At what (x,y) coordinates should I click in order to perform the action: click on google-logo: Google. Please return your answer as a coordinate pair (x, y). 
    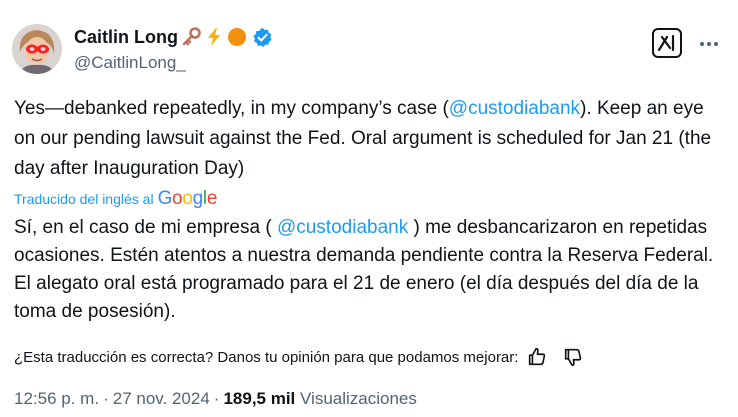
    Looking at the image, I should click on (187, 198).